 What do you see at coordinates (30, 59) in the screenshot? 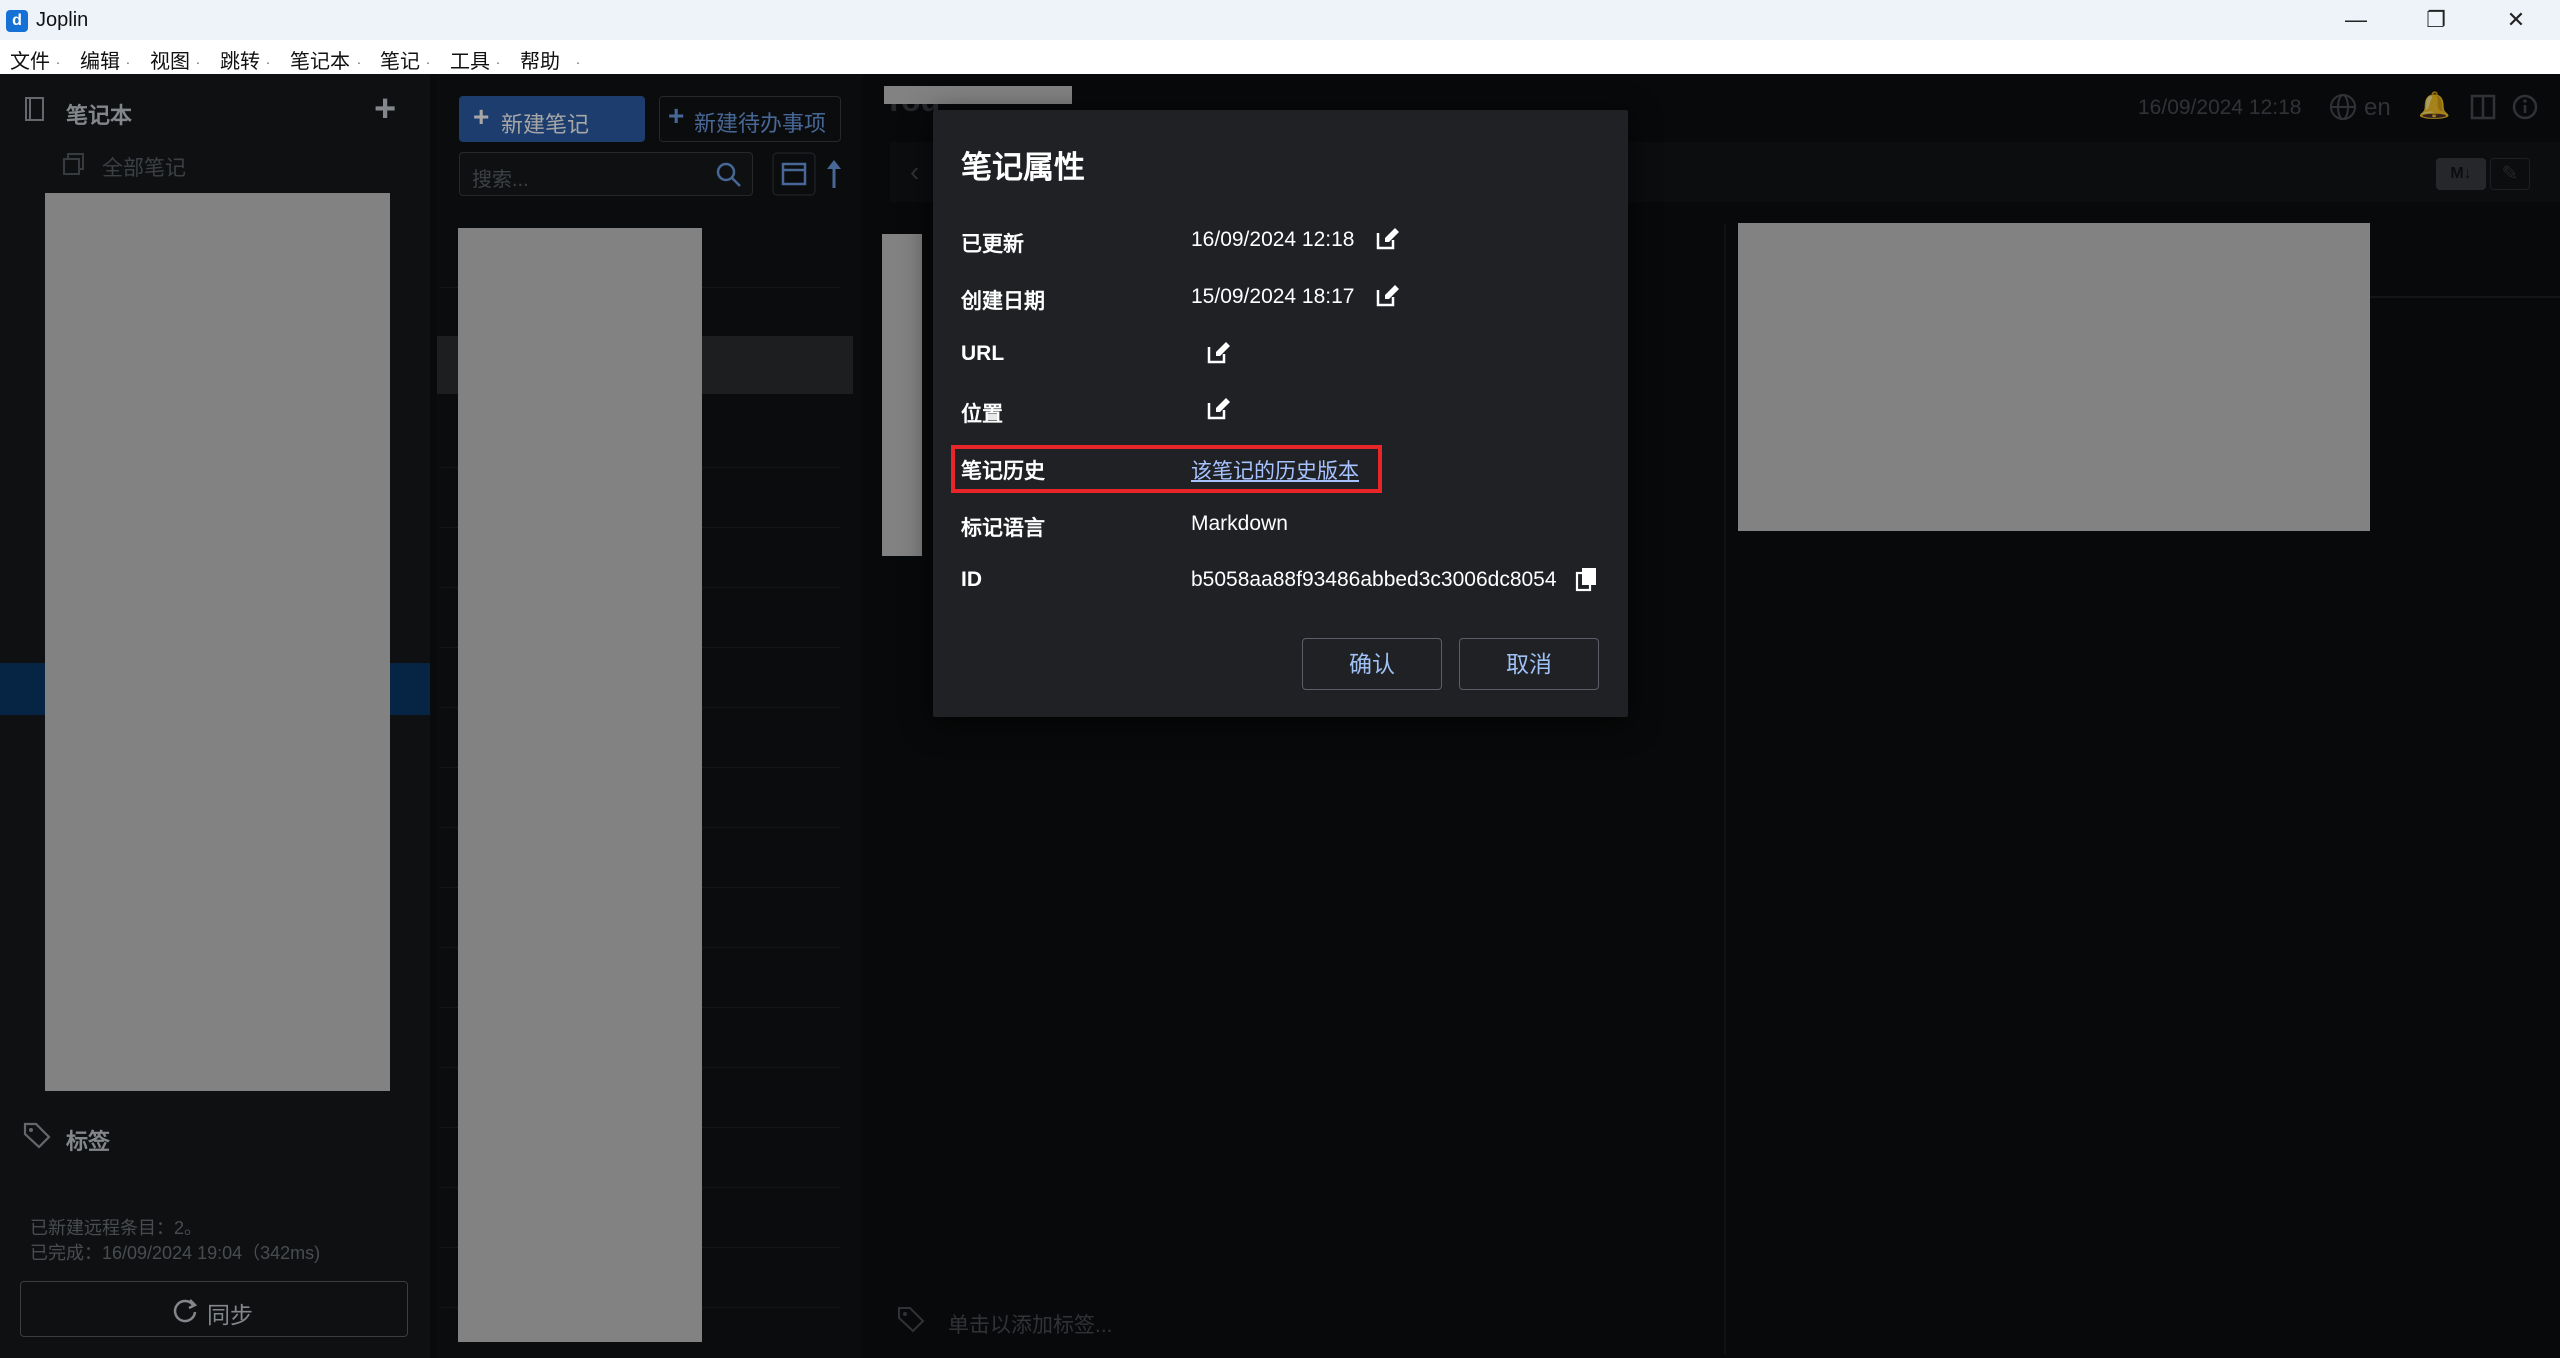
I see `menu-file: 文件` at bounding box center [30, 59].